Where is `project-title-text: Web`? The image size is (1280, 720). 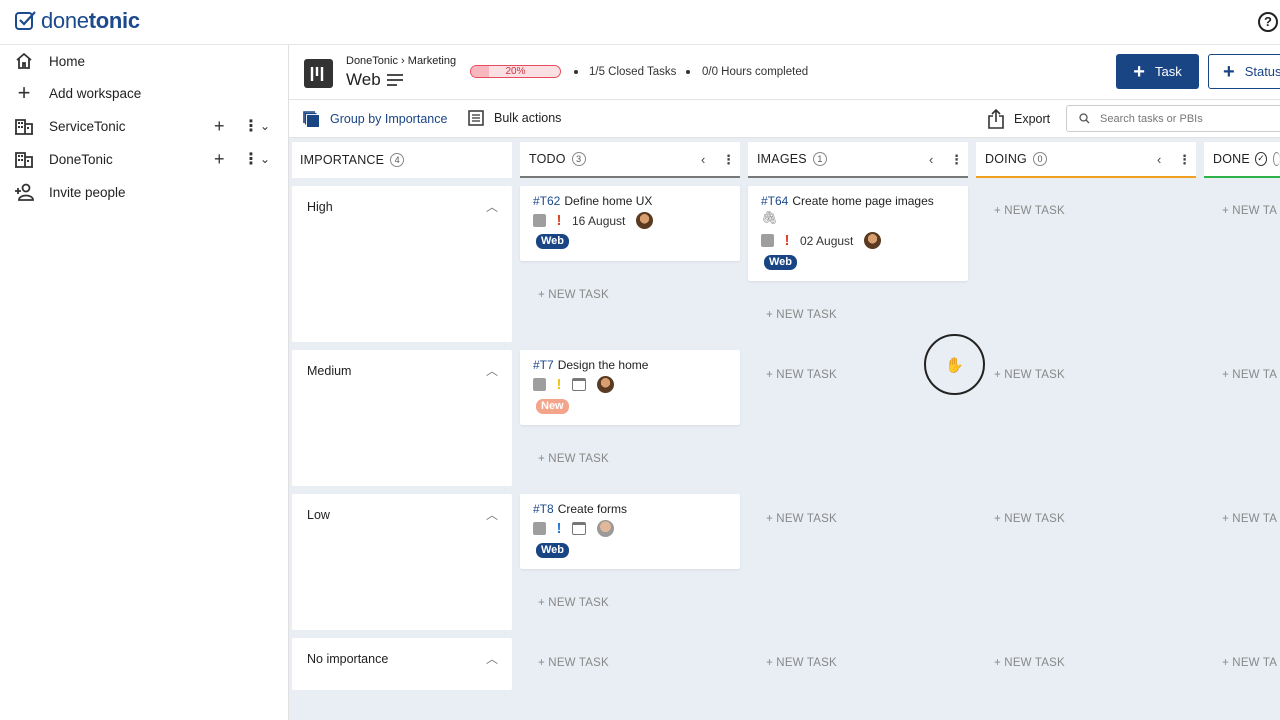 project-title-text: Web is located at coordinates (363, 79).